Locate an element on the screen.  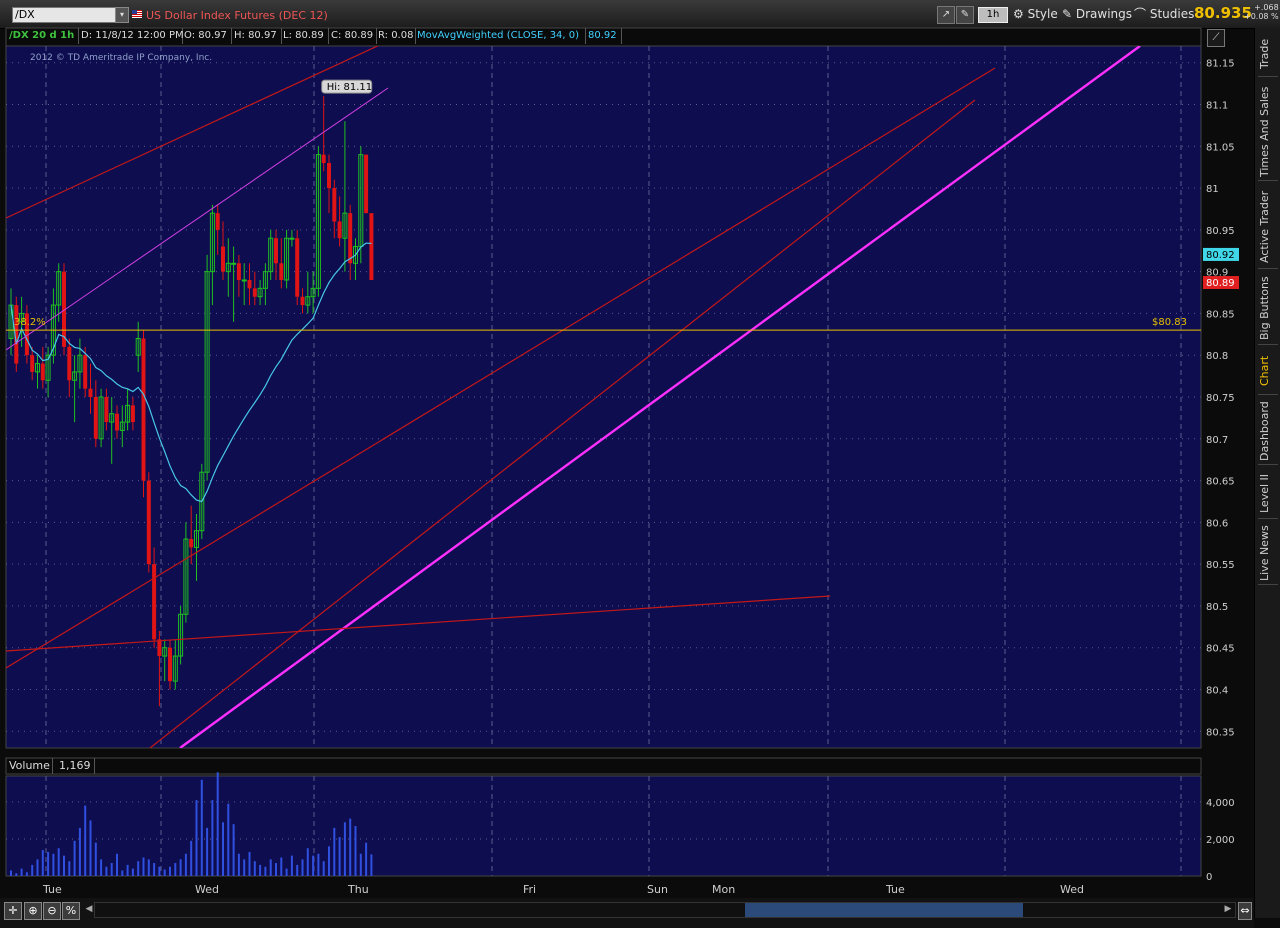
tab-chart: Chart is located at coordinates (1268, 371).